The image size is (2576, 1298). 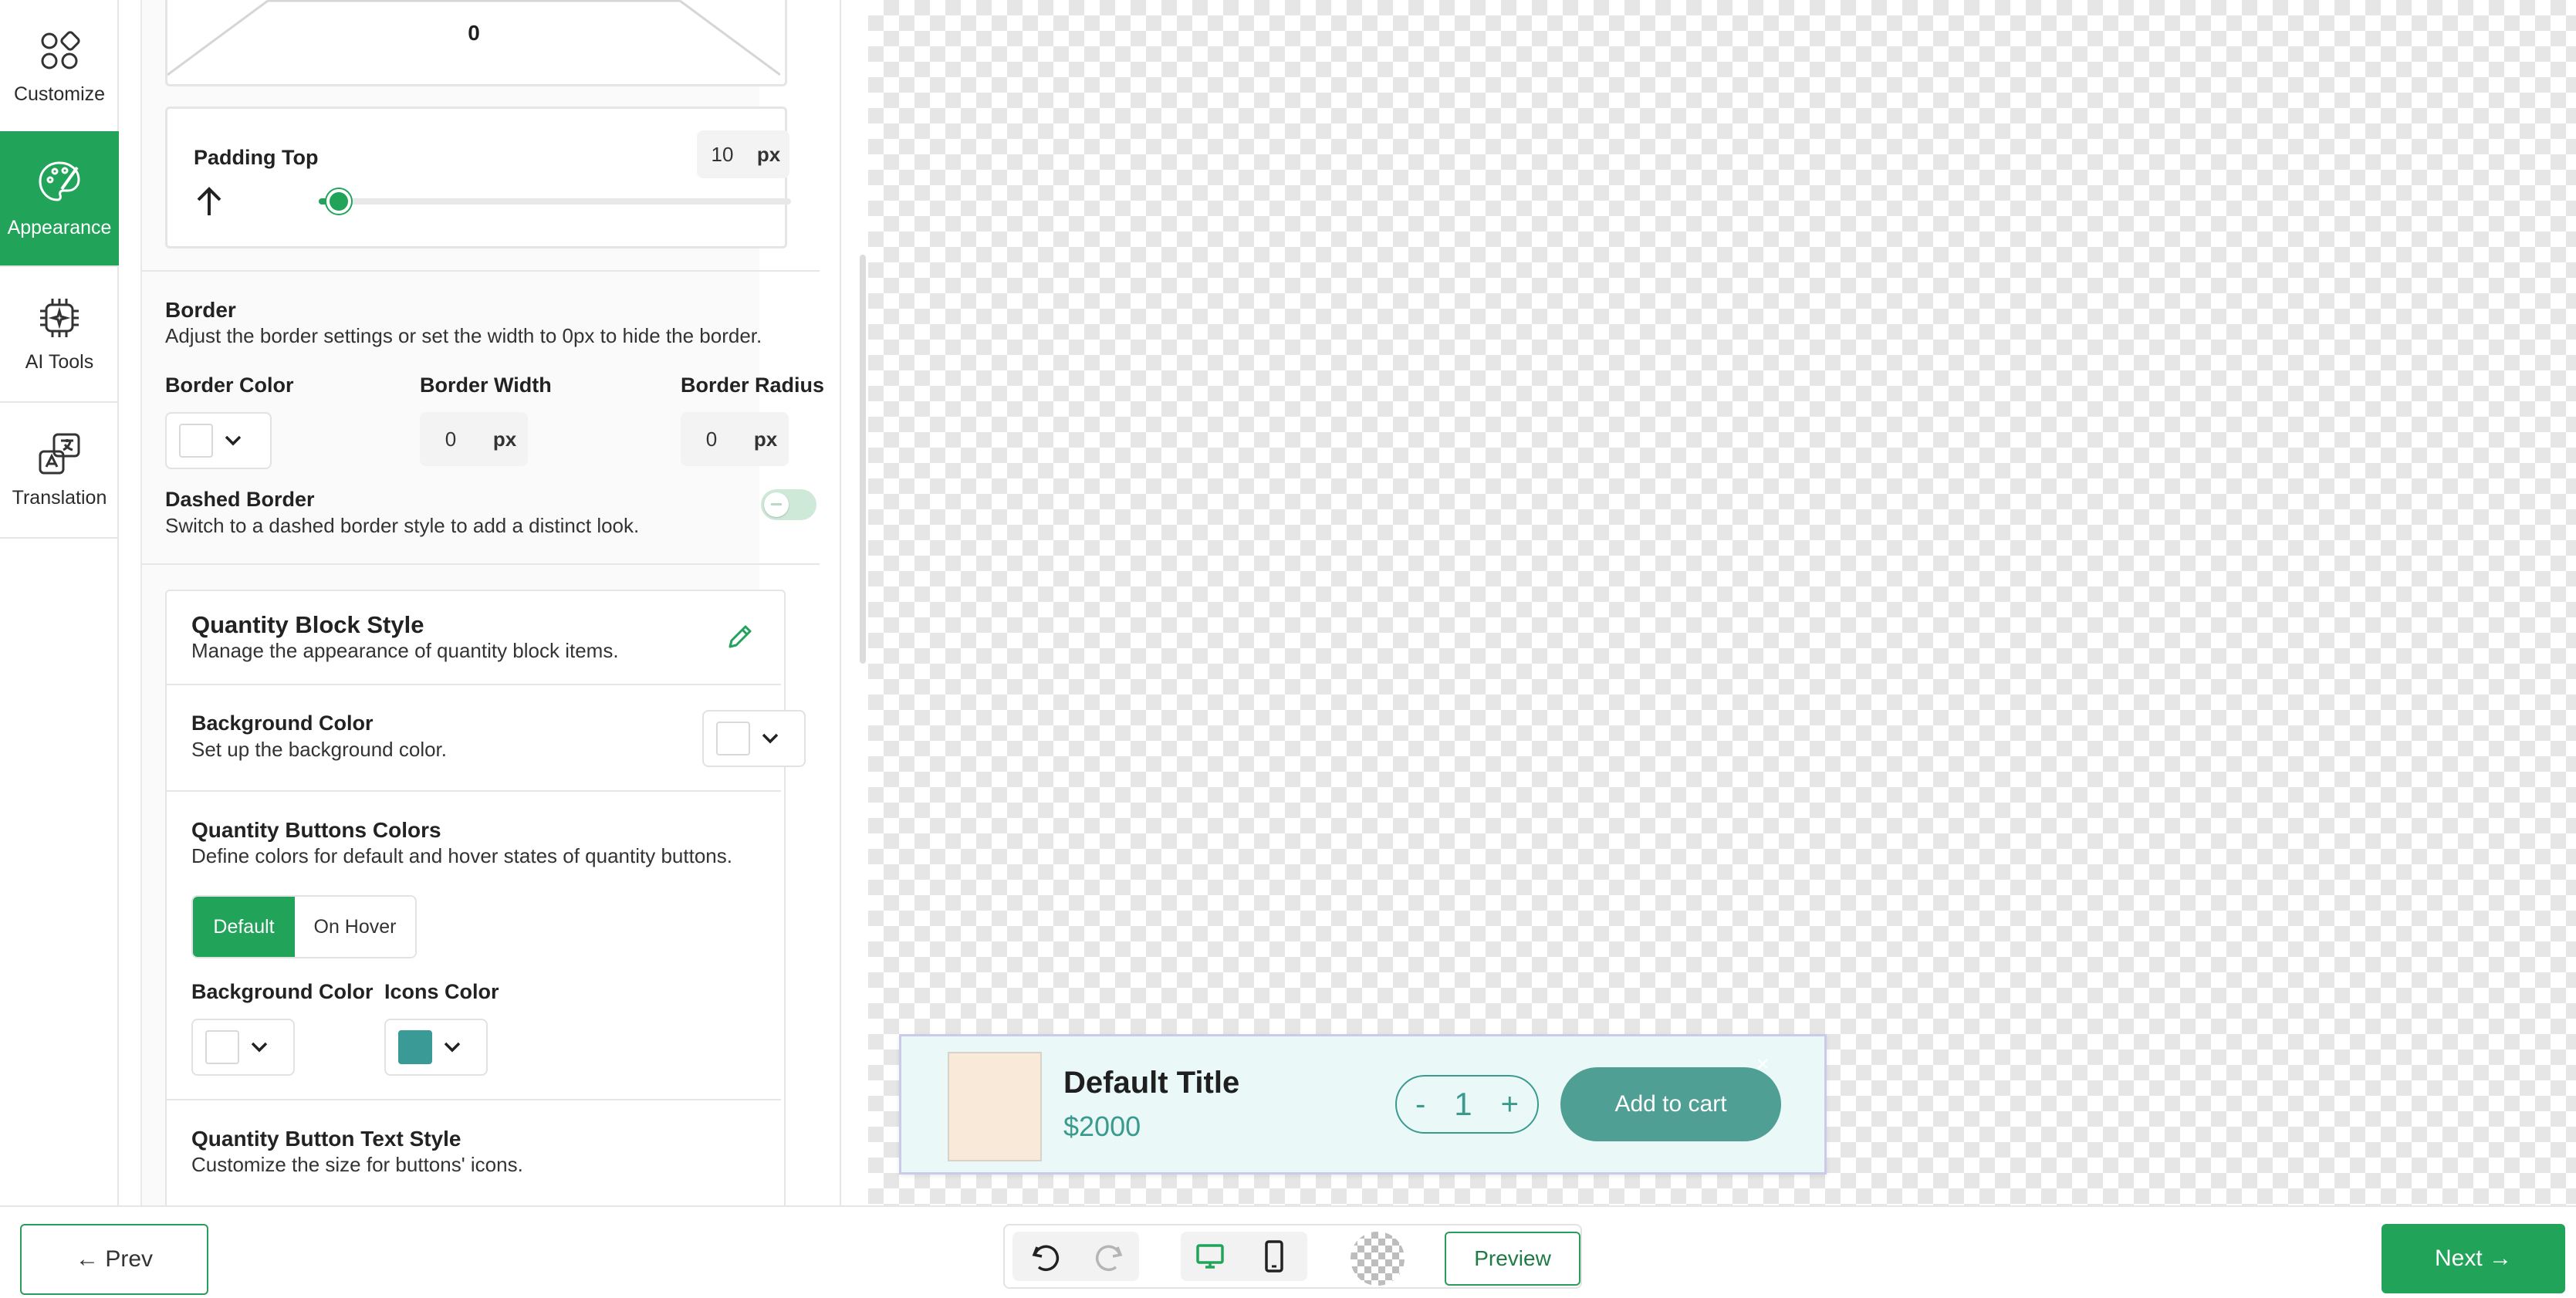 What do you see at coordinates (229, 385) in the screenshot?
I see `border-color-label: Border Color` at bounding box center [229, 385].